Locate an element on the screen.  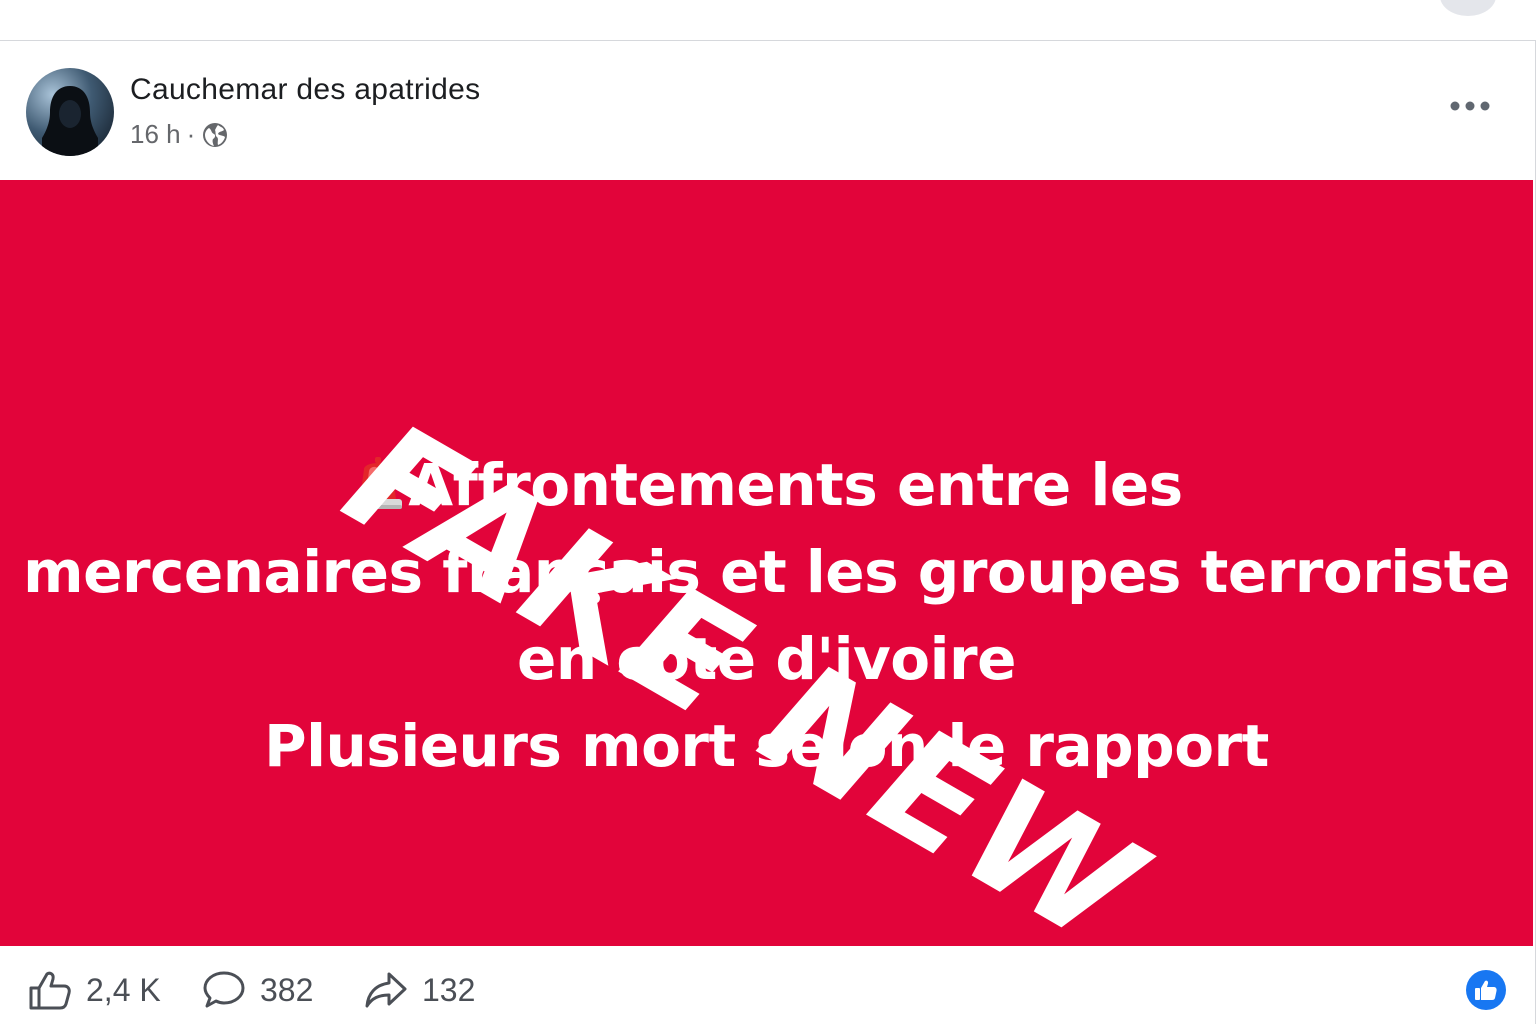
like-count: 2,4 K is located at coordinates (123, 989).